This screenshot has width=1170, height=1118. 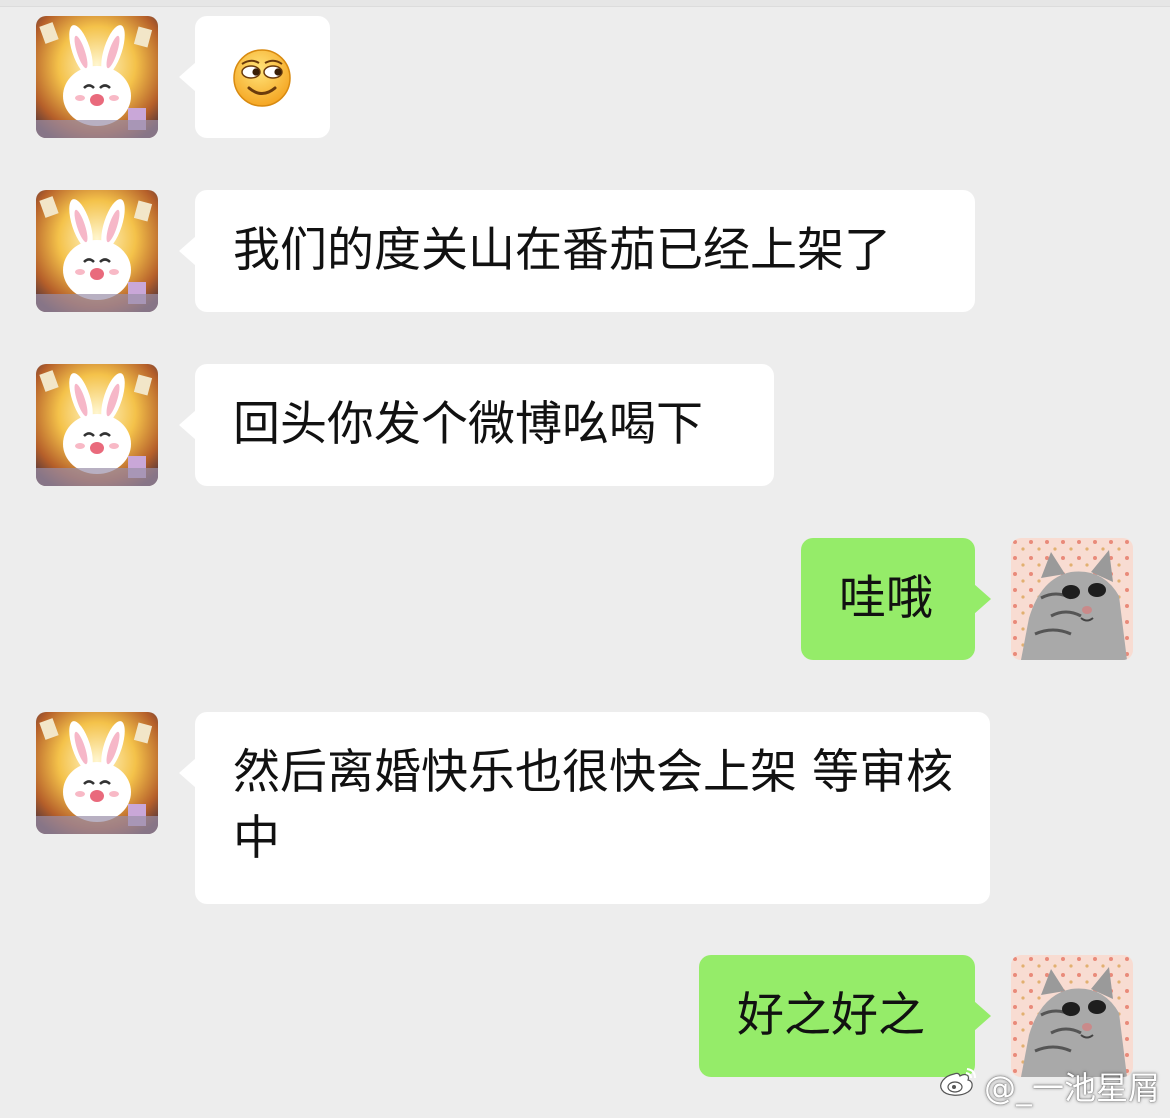 I want to click on message-text: 我们的度关山在番茄已经上架了, so click(x=562, y=250).